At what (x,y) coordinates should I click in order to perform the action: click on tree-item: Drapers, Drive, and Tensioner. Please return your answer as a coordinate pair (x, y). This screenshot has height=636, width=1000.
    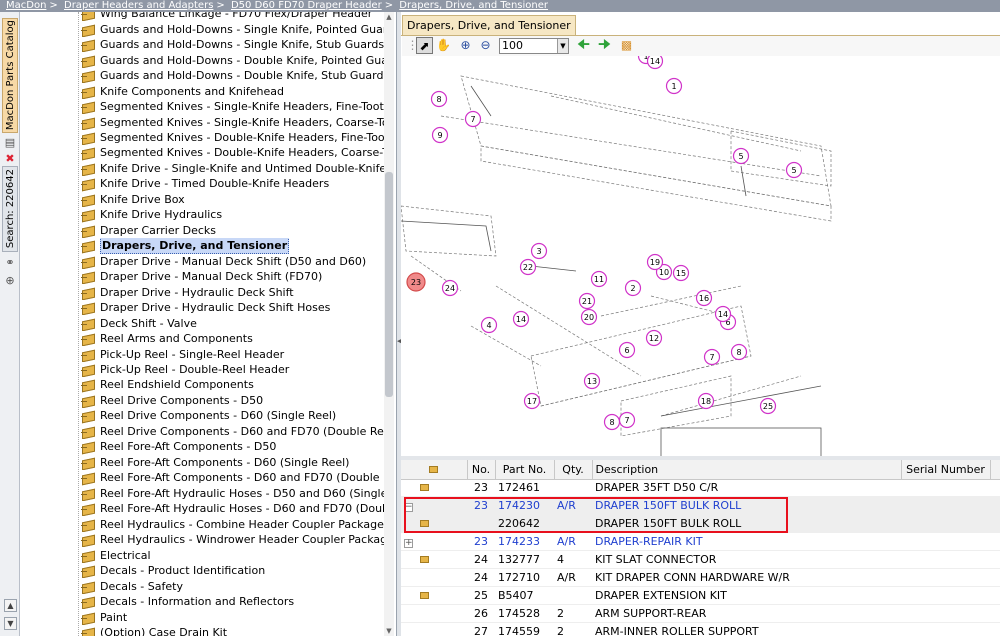
    Looking at the image, I should click on (232, 246).